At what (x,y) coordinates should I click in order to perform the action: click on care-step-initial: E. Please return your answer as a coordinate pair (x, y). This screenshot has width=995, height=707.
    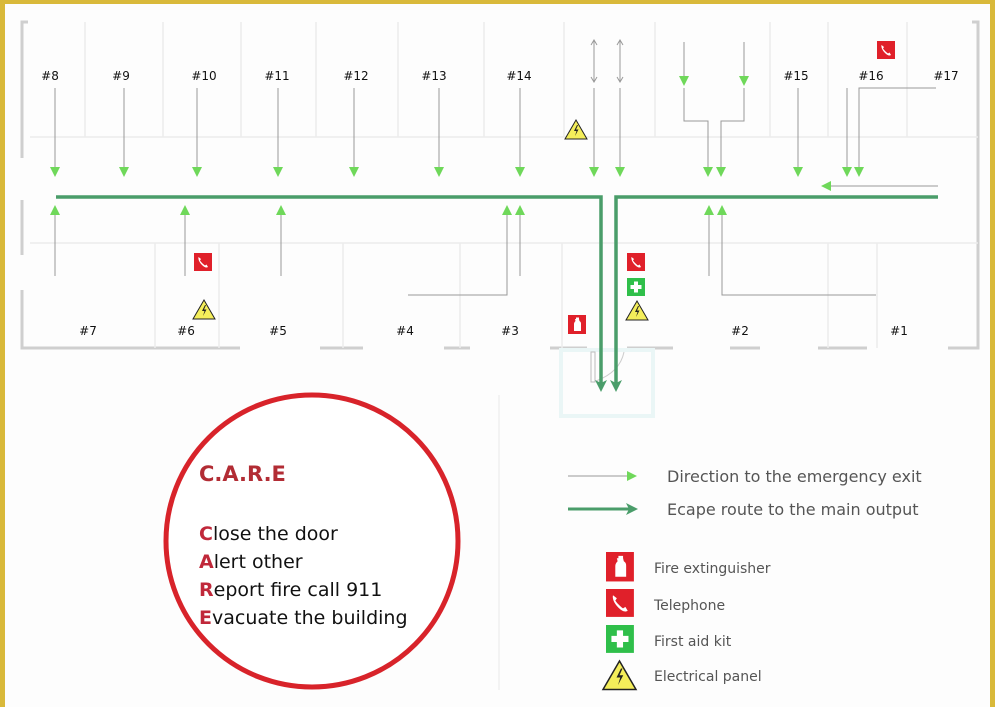
    Looking at the image, I should click on (205, 618).